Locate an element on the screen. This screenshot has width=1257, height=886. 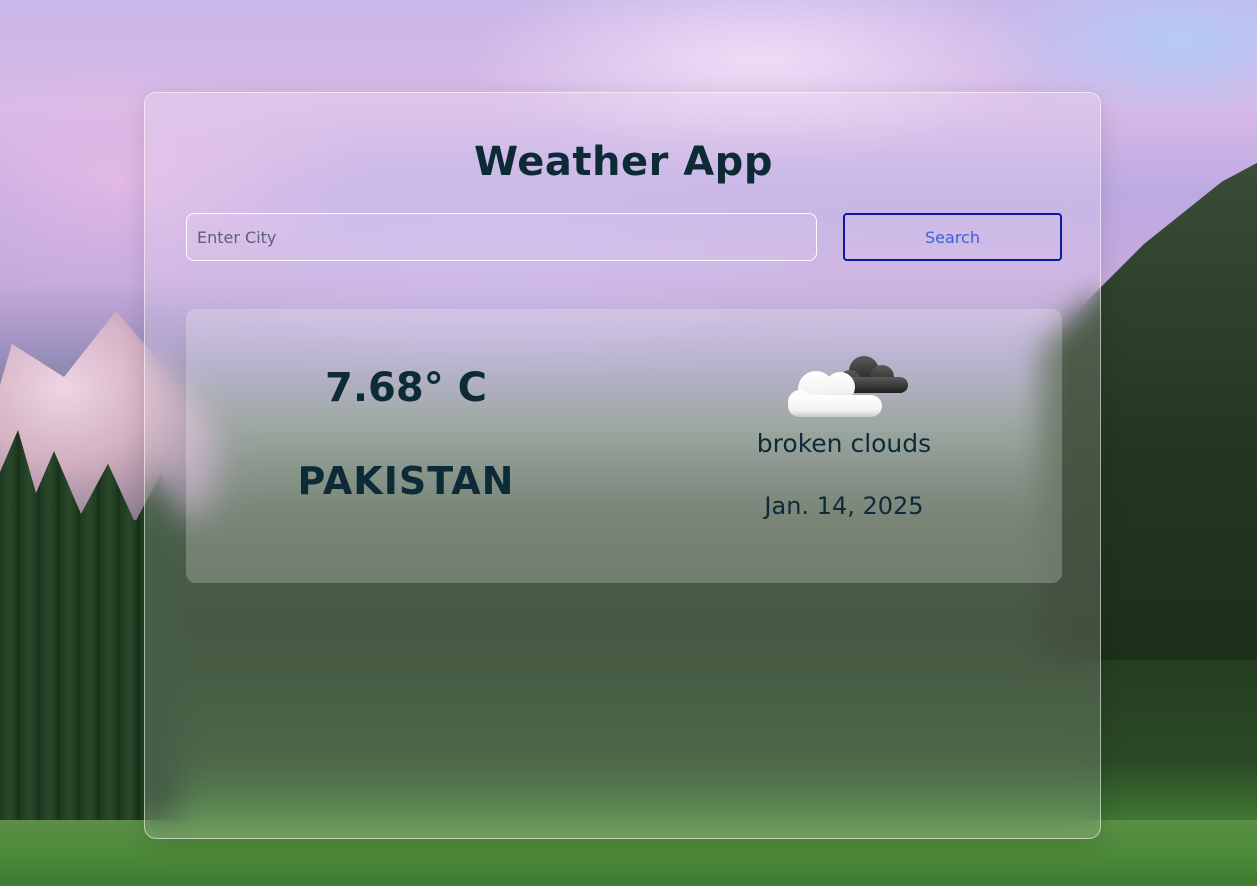
weather-description: broken clouds is located at coordinates (844, 443).